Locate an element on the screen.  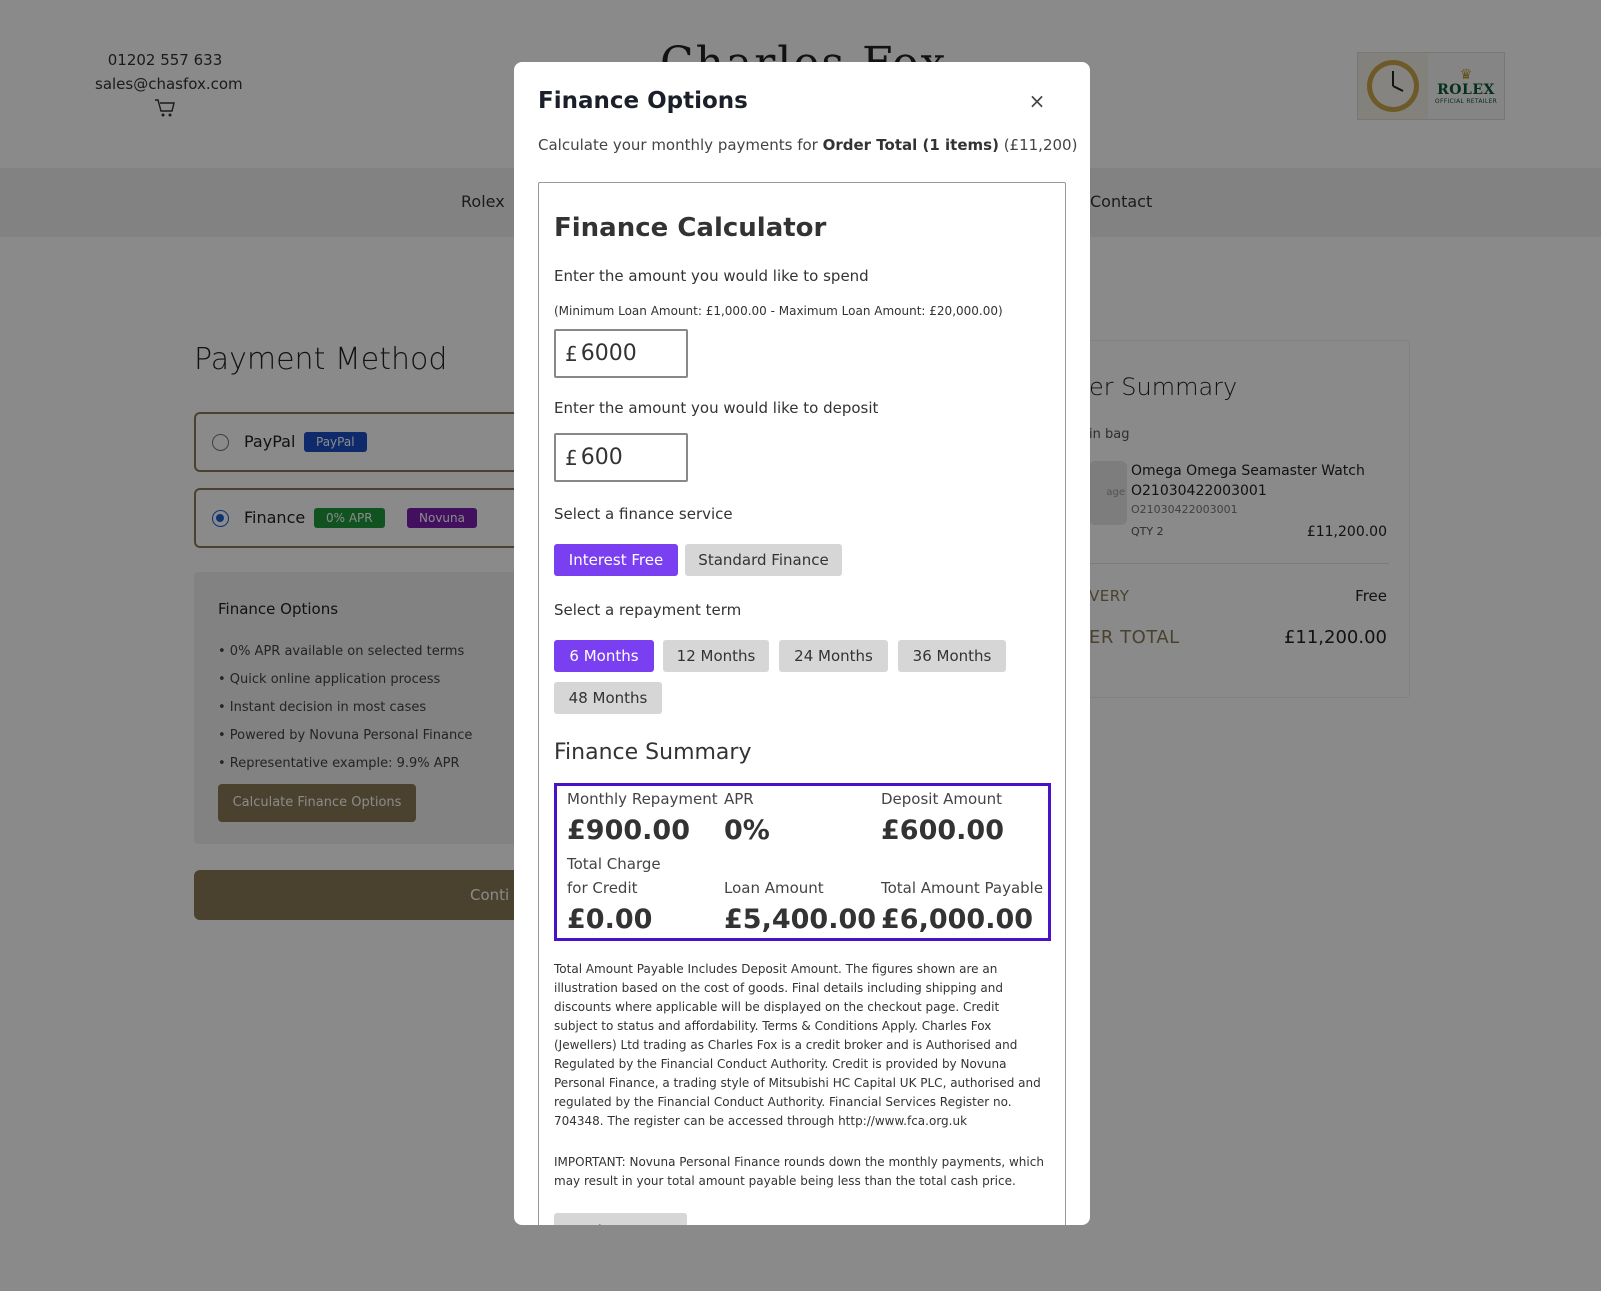
deposit-amount-cell: Deposit Amount £600.00 is located at coordinates (942, 819).